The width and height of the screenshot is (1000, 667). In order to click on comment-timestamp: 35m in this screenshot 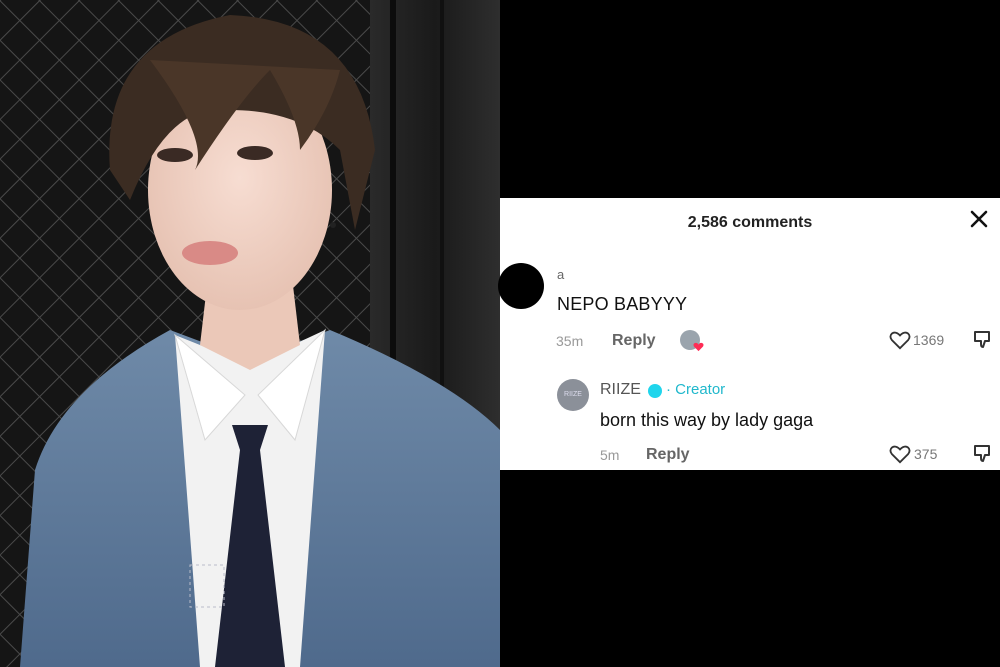, I will do `click(570, 341)`.